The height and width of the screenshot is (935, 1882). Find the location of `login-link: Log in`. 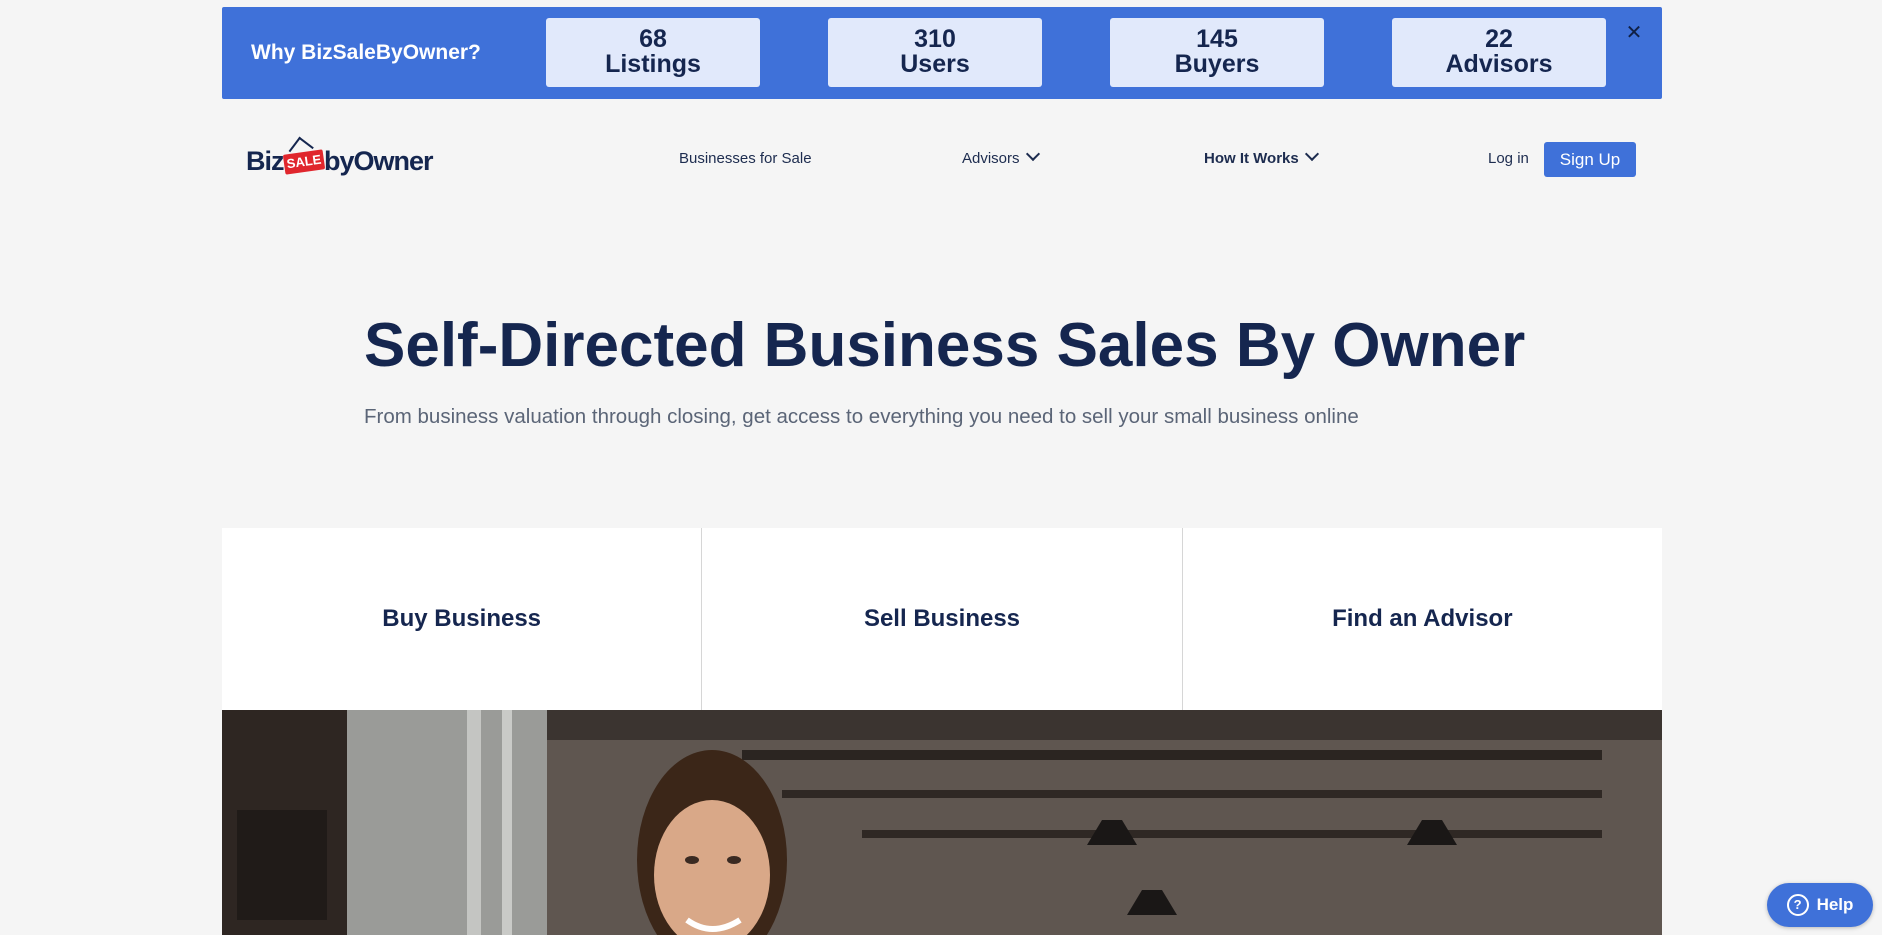

login-link: Log in is located at coordinates (1508, 158).